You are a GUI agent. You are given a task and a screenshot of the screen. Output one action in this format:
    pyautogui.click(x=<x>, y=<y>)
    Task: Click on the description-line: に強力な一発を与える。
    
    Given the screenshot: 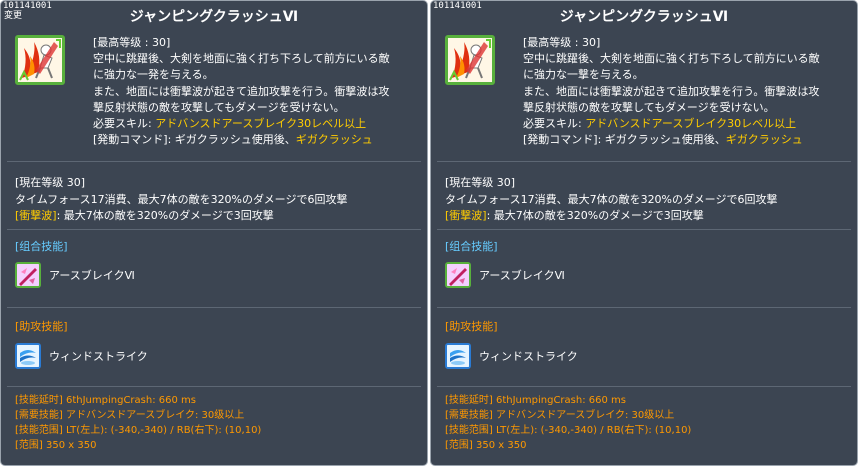 What is the action you would take?
    pyautogui.click(x=153, y=75)
    